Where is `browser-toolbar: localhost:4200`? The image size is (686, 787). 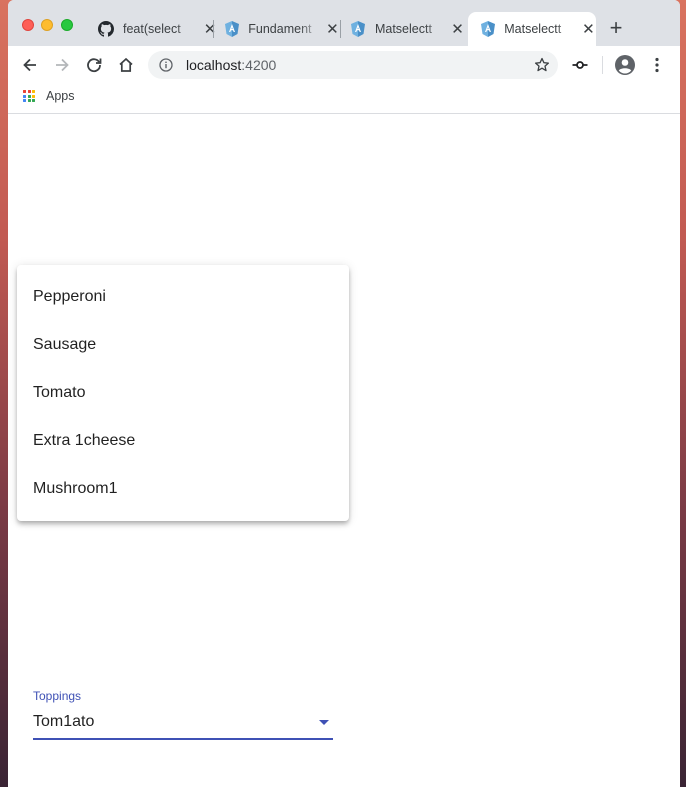 browser-toolbar: localhost:4200 is located at coordinates (344, 65).